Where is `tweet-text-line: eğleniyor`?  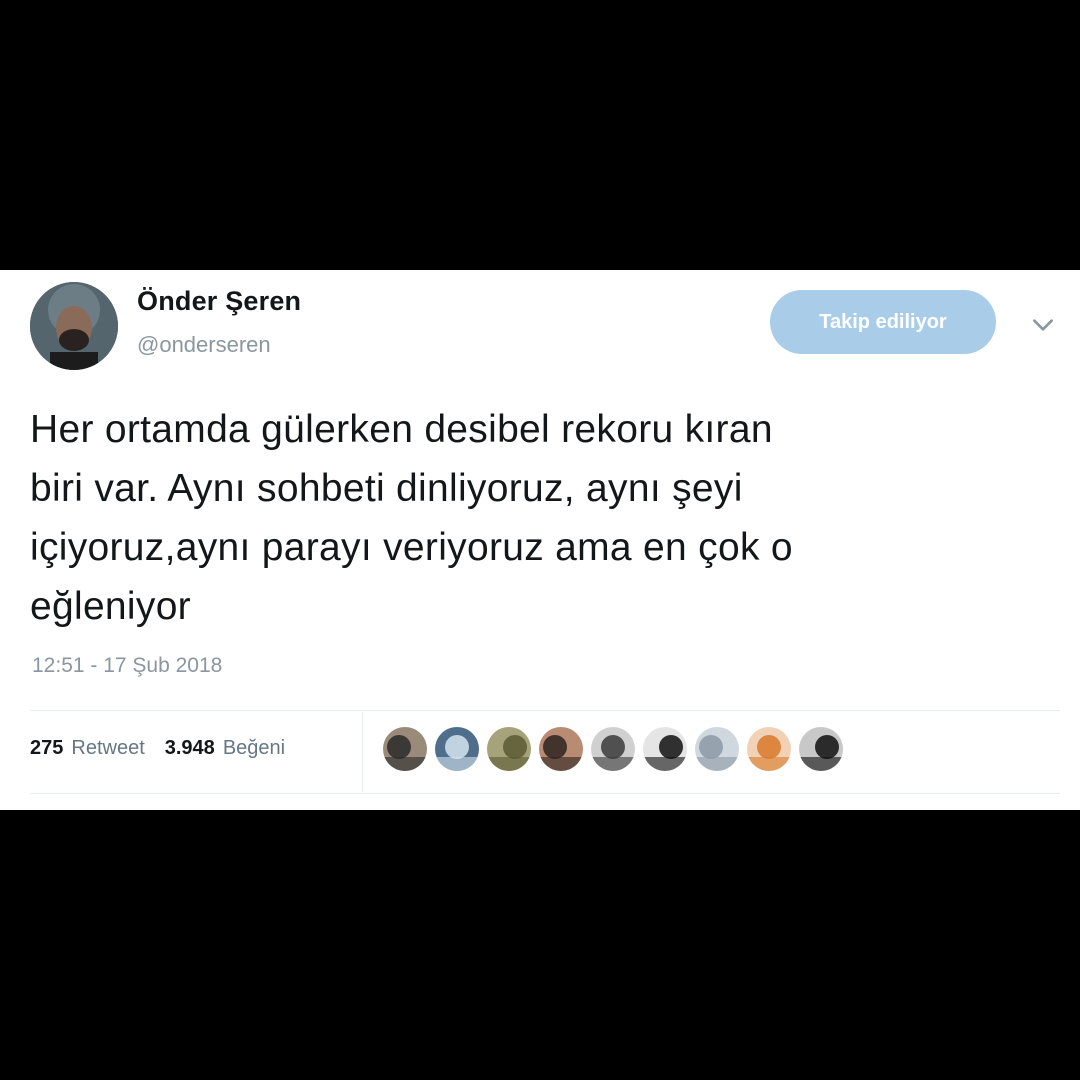 tweet-text-line: eğleniyor is located at coordinates (110, 606).